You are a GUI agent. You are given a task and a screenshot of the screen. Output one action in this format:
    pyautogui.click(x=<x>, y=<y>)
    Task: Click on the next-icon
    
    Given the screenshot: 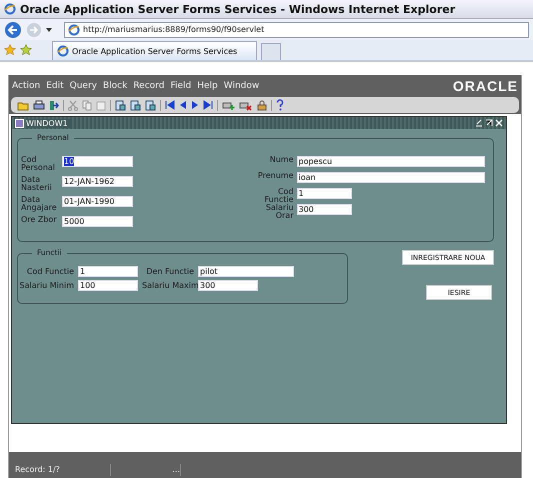 What is the action you would take?
    pyautogui.click(x=195, y=105)
    